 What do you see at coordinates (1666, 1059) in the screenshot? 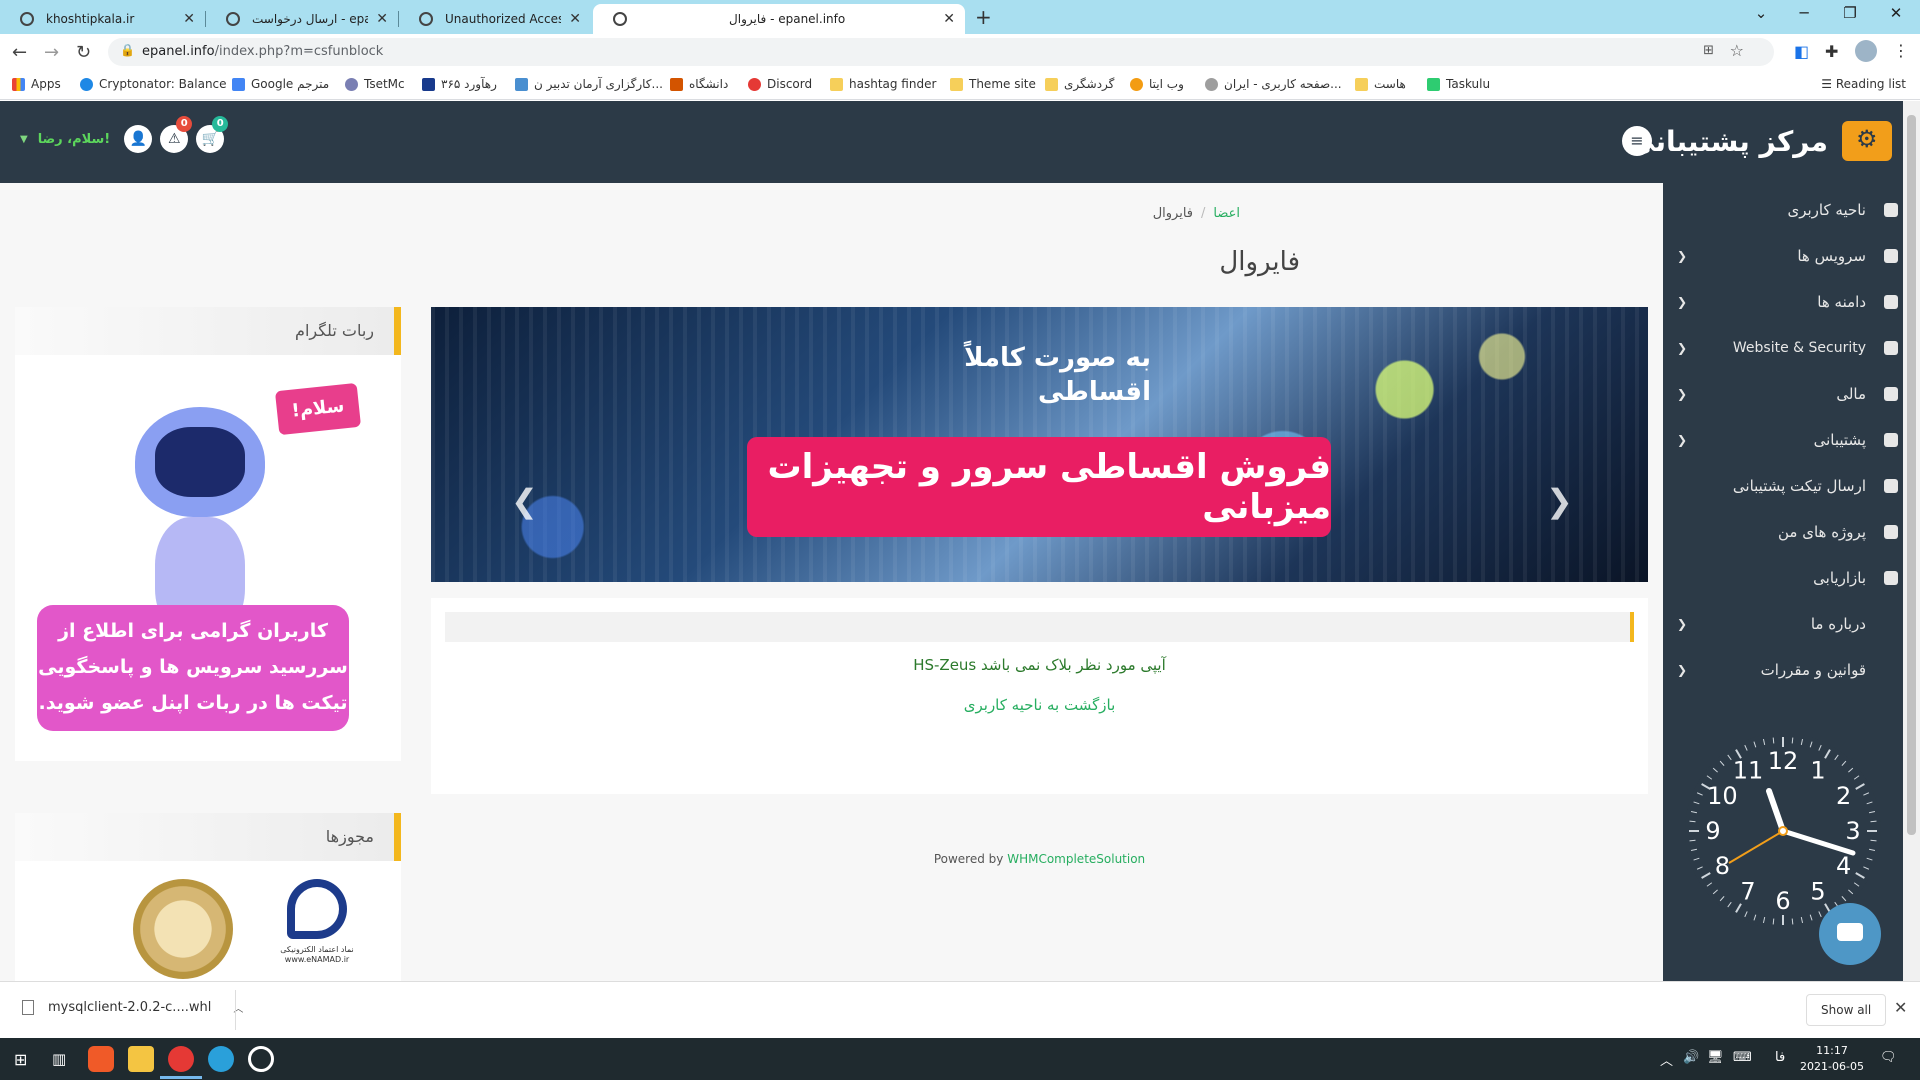
I see `chevron-up-icon: ︿` at bounding box center [1666, 1059].